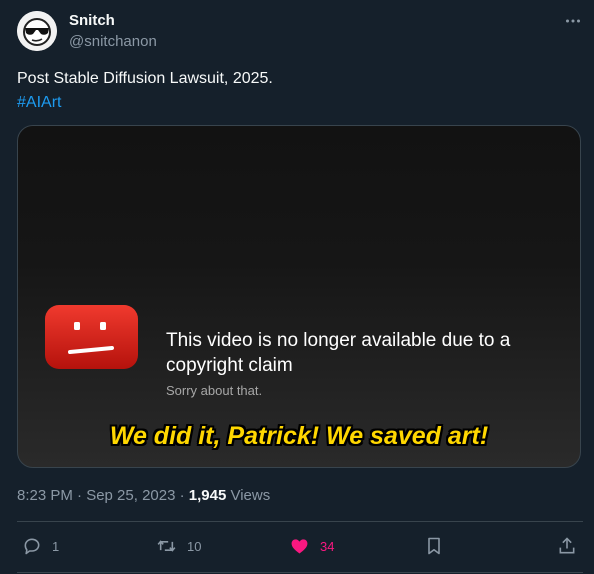  Describe the element at coordinates (299, 436) in the screenshot. I see `video-caption: We did it, Patrick! We saved art!` at that location.